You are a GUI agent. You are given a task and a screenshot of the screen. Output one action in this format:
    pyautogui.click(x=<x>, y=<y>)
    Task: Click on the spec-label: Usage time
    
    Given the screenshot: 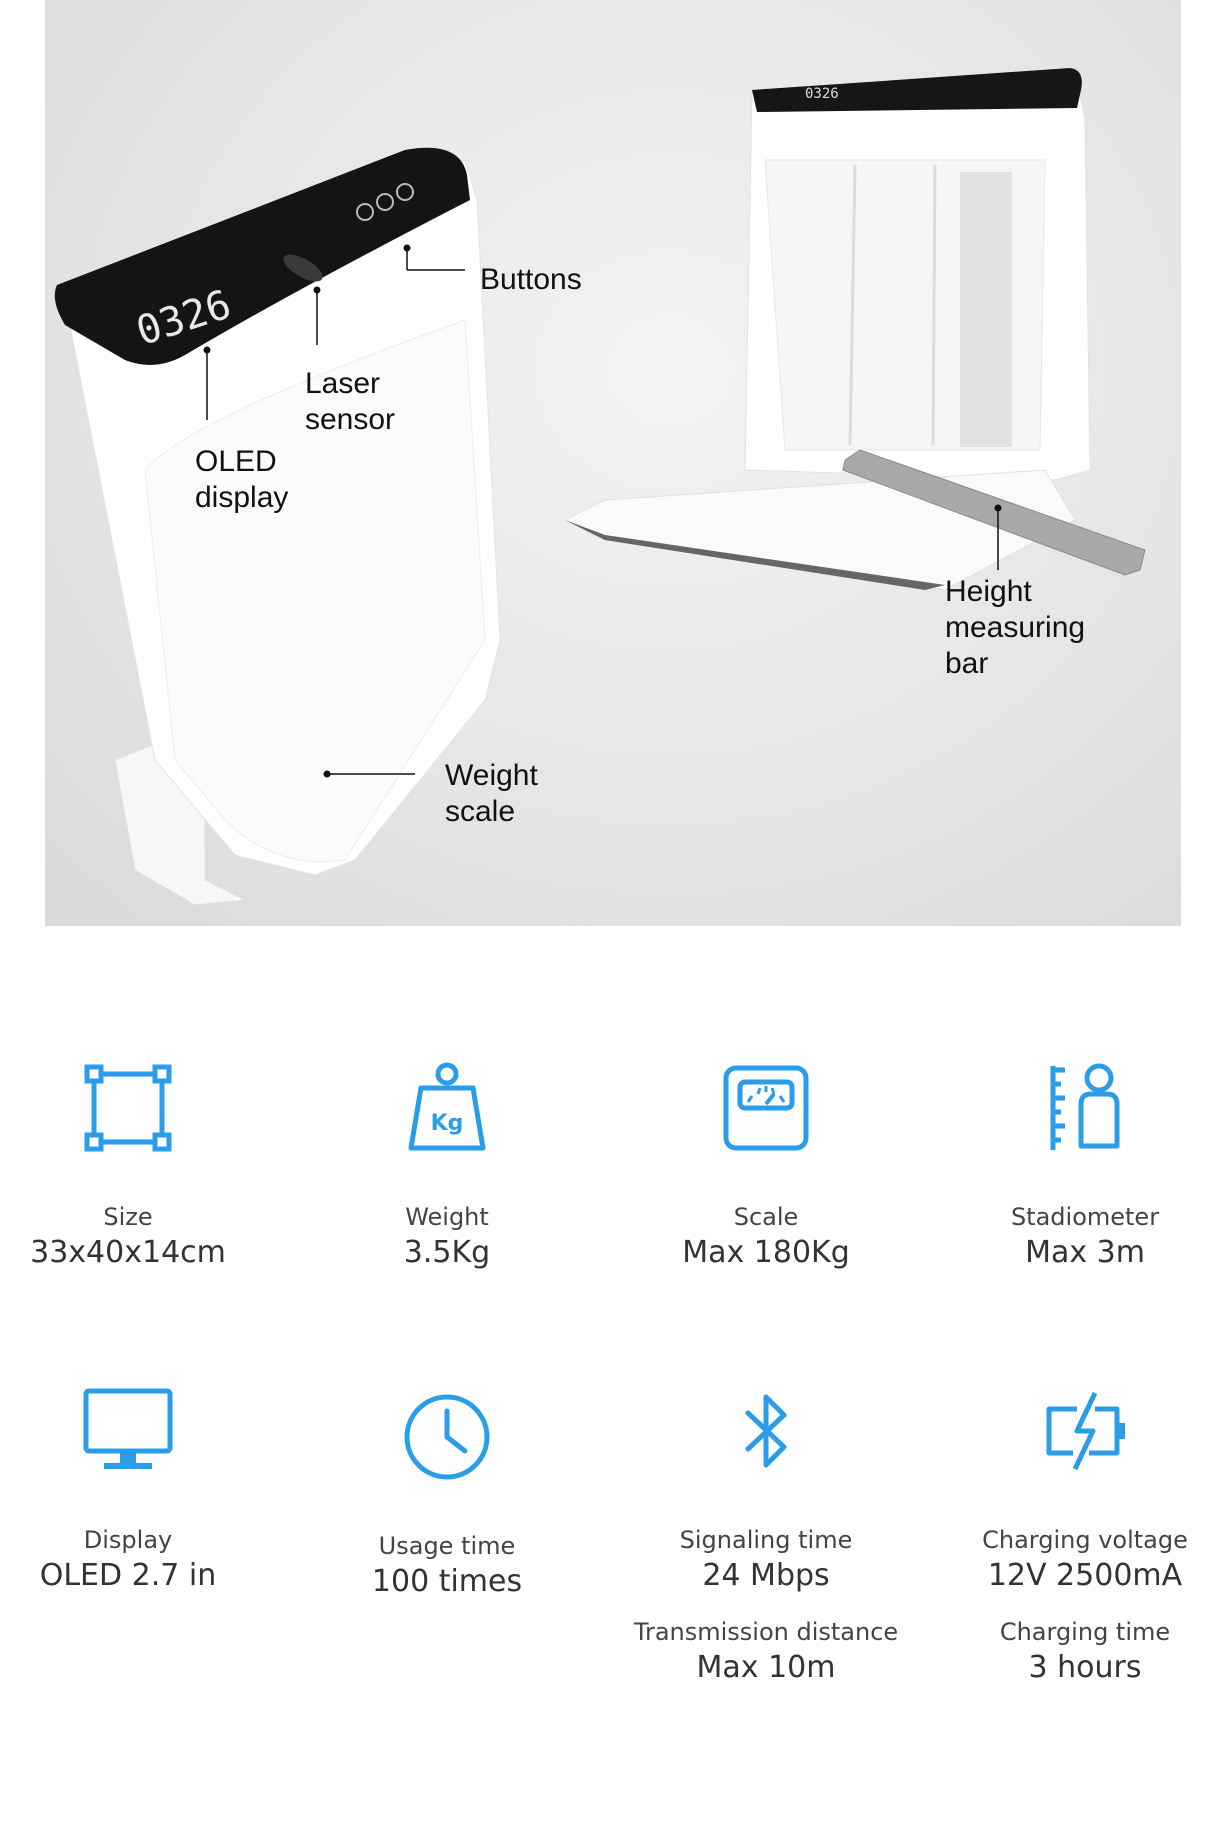 What is the action you would take?
    pyautogui.click(x=447, y=1546)
    